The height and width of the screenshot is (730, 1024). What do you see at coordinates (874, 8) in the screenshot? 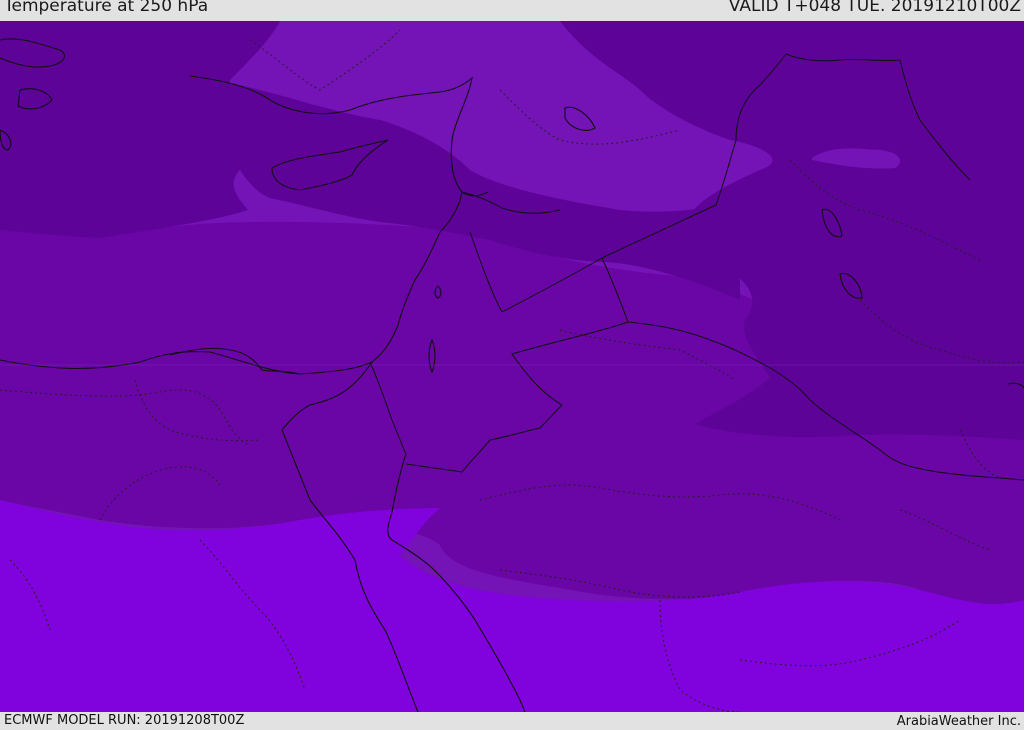
I see `valid-time: VALID T+048 TUE. 20191210T00Z` at bounding box center [874, 8].